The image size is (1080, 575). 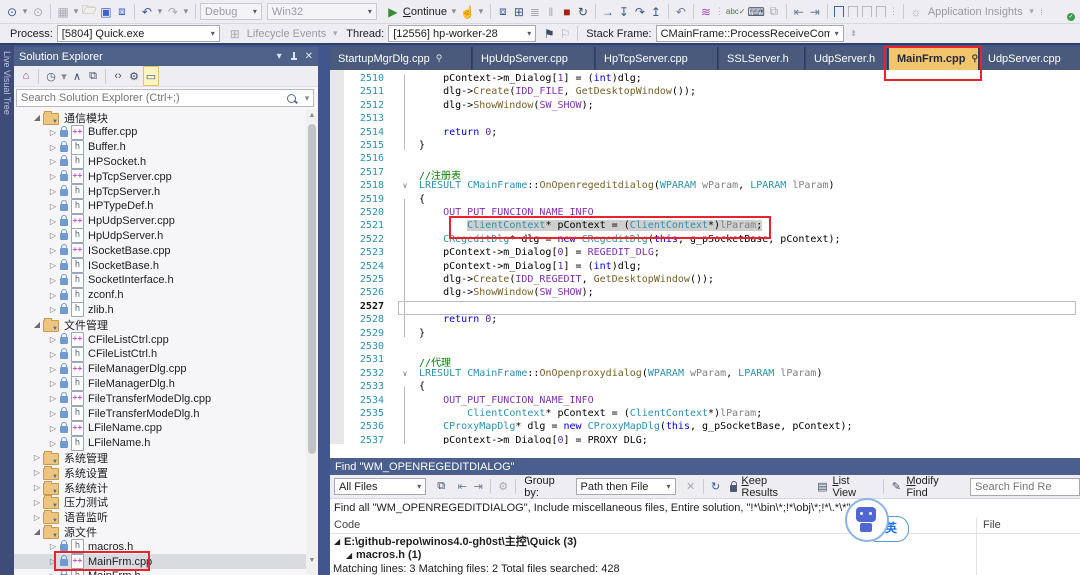 What do you see at coordinates (93, 76) in the screenshot?
I see `properties-copy-icon: ⧉` at bounding box center [93, 76].